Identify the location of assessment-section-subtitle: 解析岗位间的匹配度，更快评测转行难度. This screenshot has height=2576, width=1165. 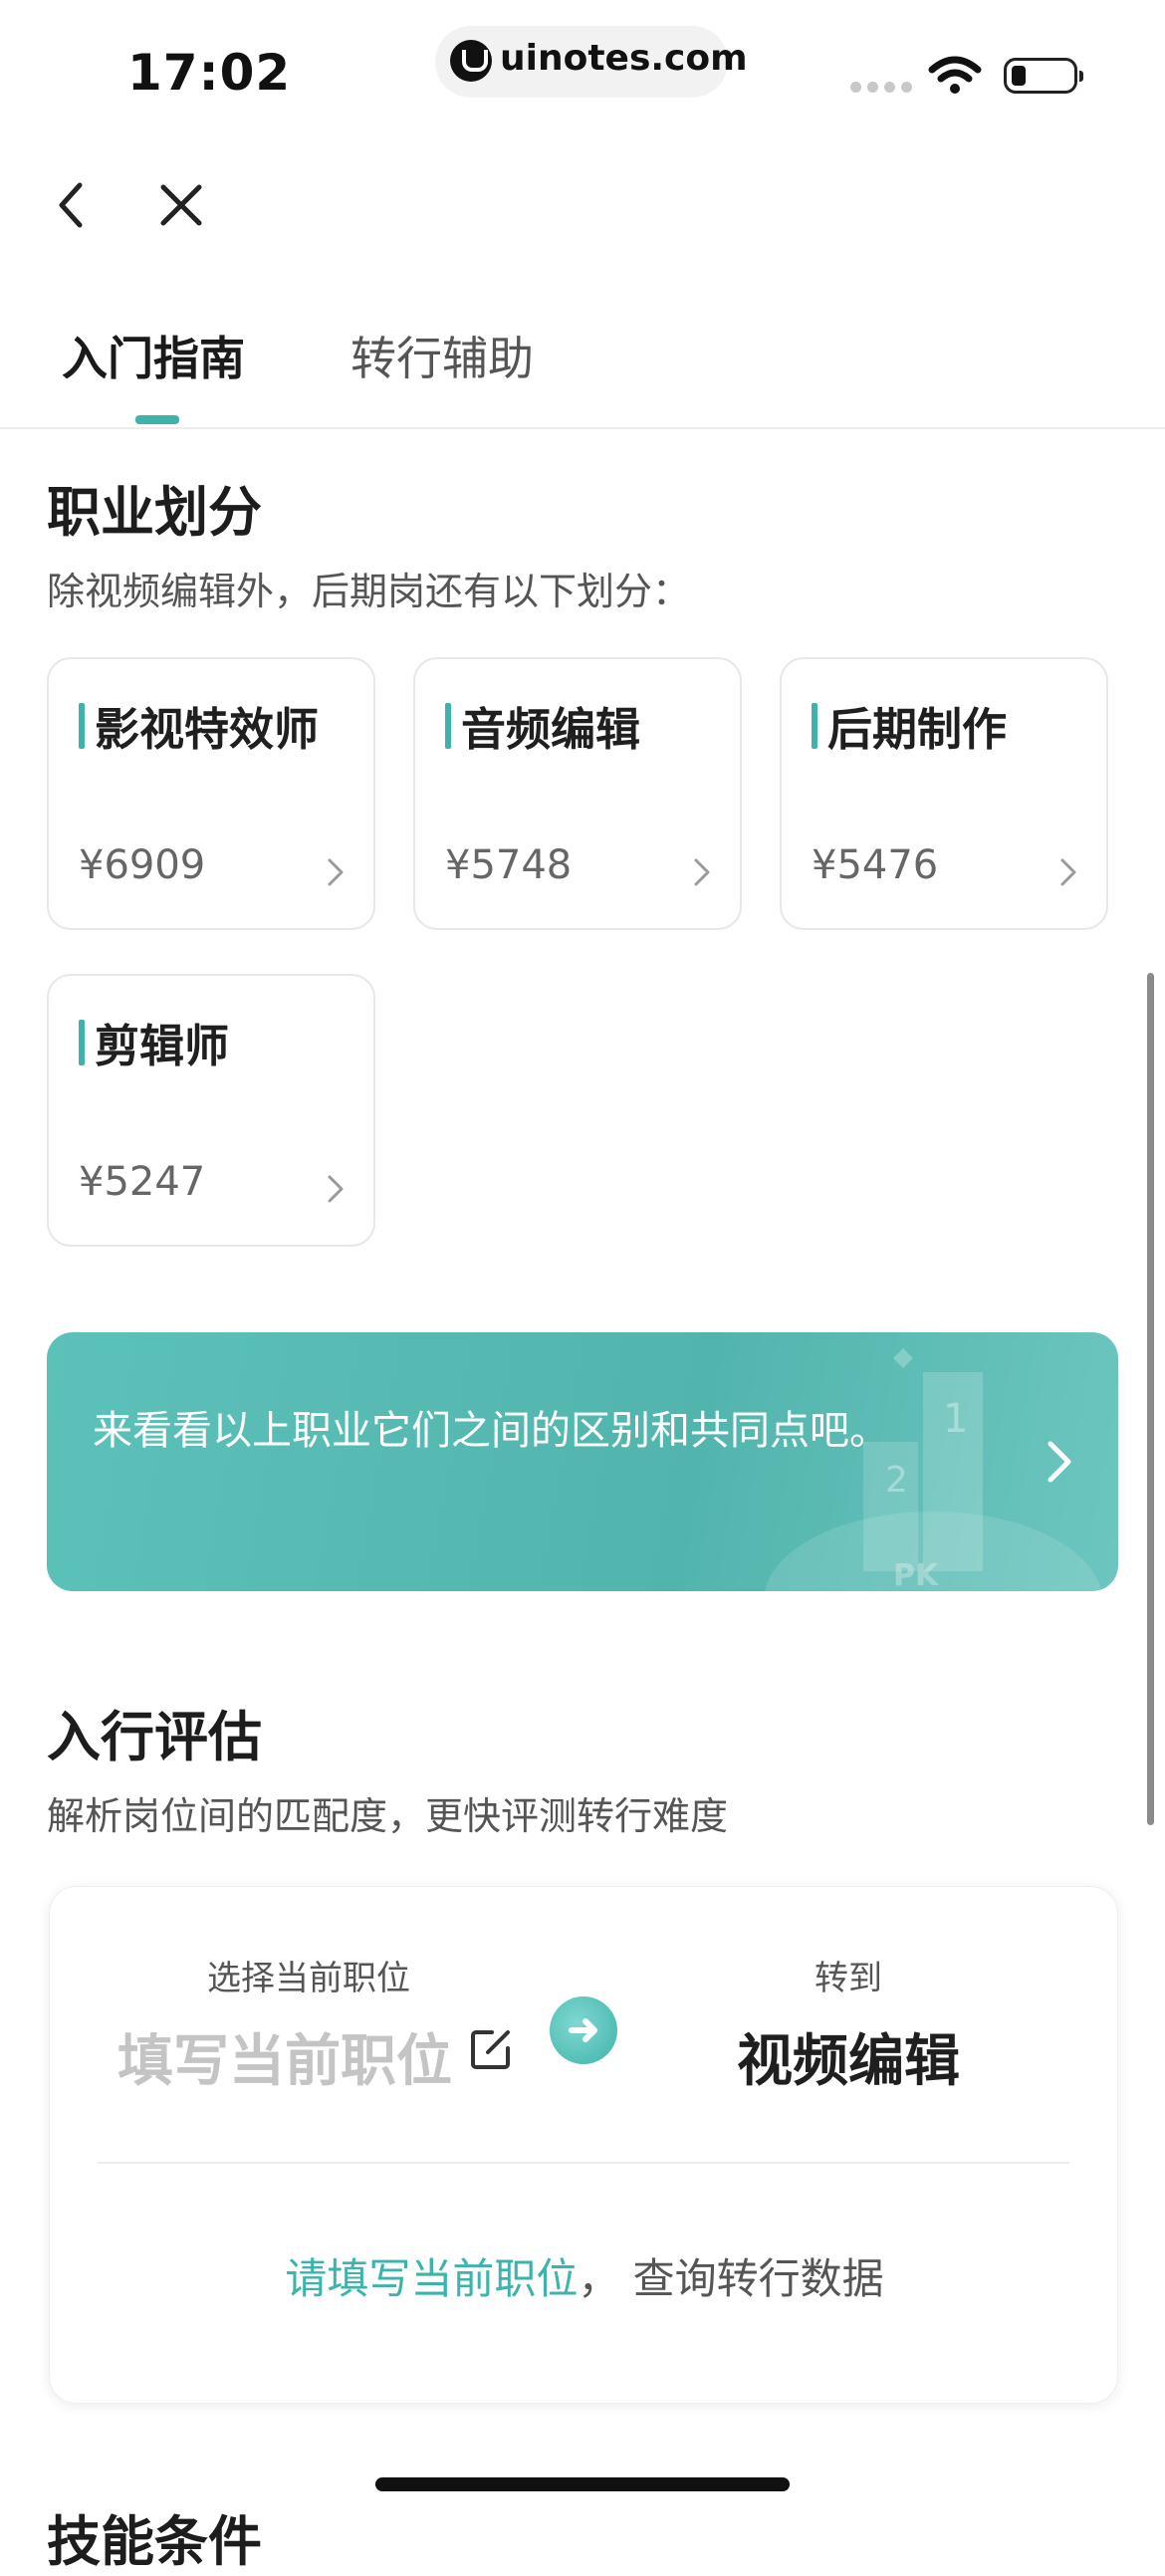
(388, 1816).